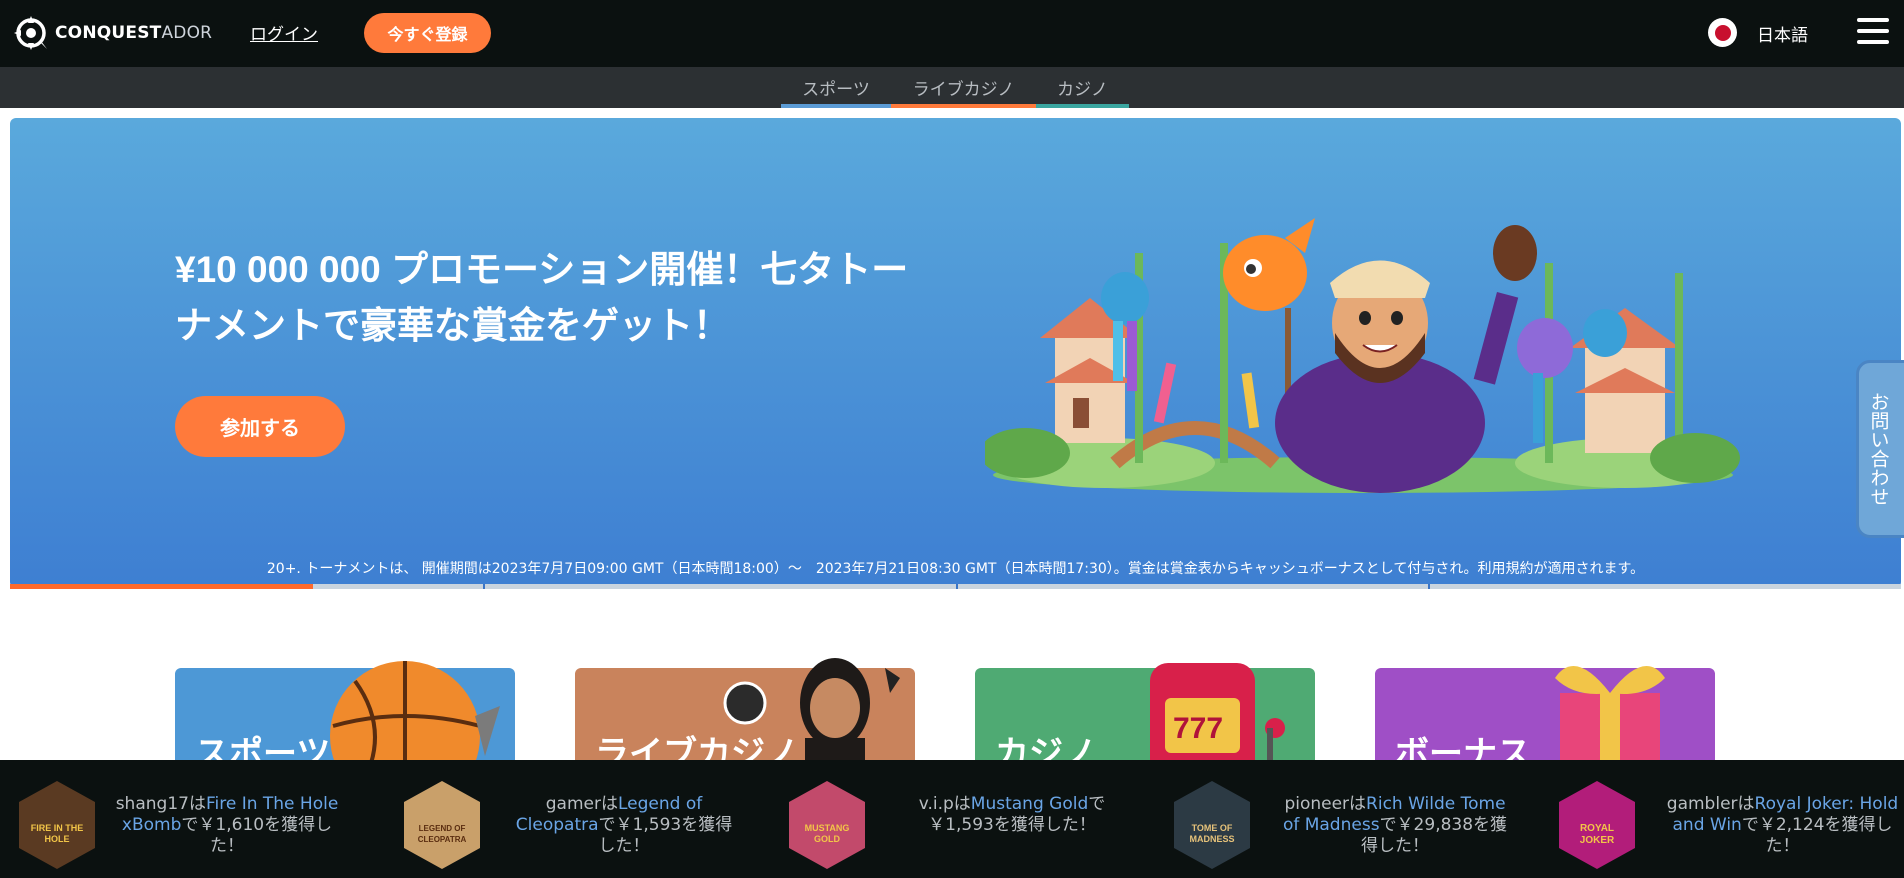  I want to click on flag-sun, so click(1722, 32).